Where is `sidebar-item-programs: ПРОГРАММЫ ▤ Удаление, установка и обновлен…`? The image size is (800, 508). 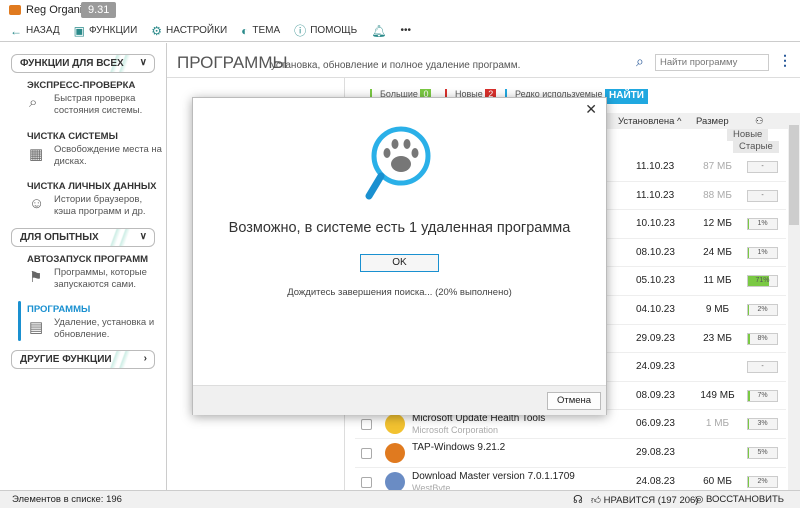 sidebar-item-programs: ПРОГРАММЫ ▤ Удаление, установка и обновлен… is located at coordinates (94, 322).